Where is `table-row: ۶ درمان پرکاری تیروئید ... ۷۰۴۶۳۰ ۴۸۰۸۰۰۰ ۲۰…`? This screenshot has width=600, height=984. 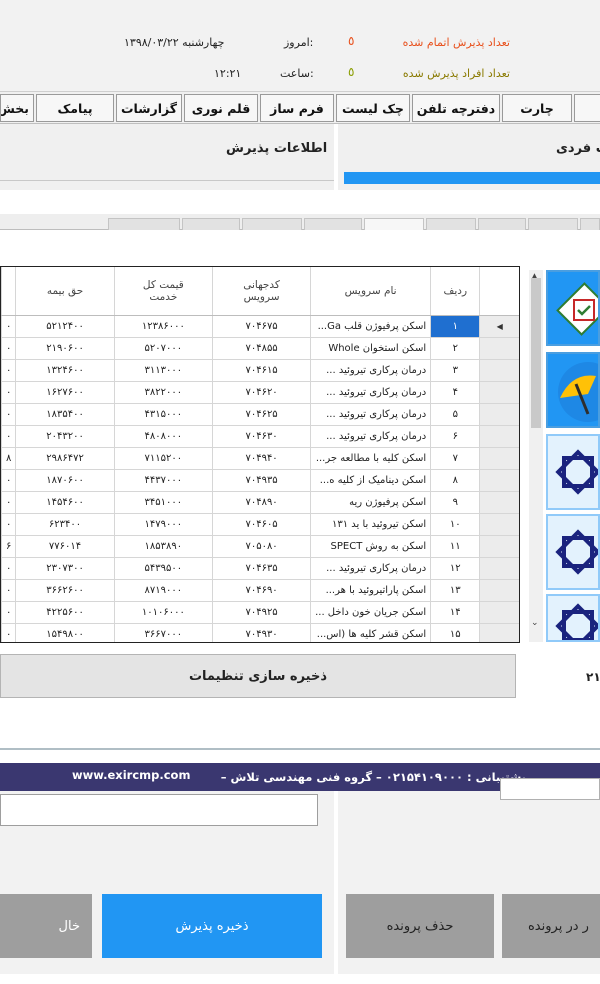 table-row: ۶ درمان پرکاری تیروئید ... ۷۰۴۶۳۰ ۴۸۰۸۰۰۰ ۲۰… is located at coordinates (260, 436).